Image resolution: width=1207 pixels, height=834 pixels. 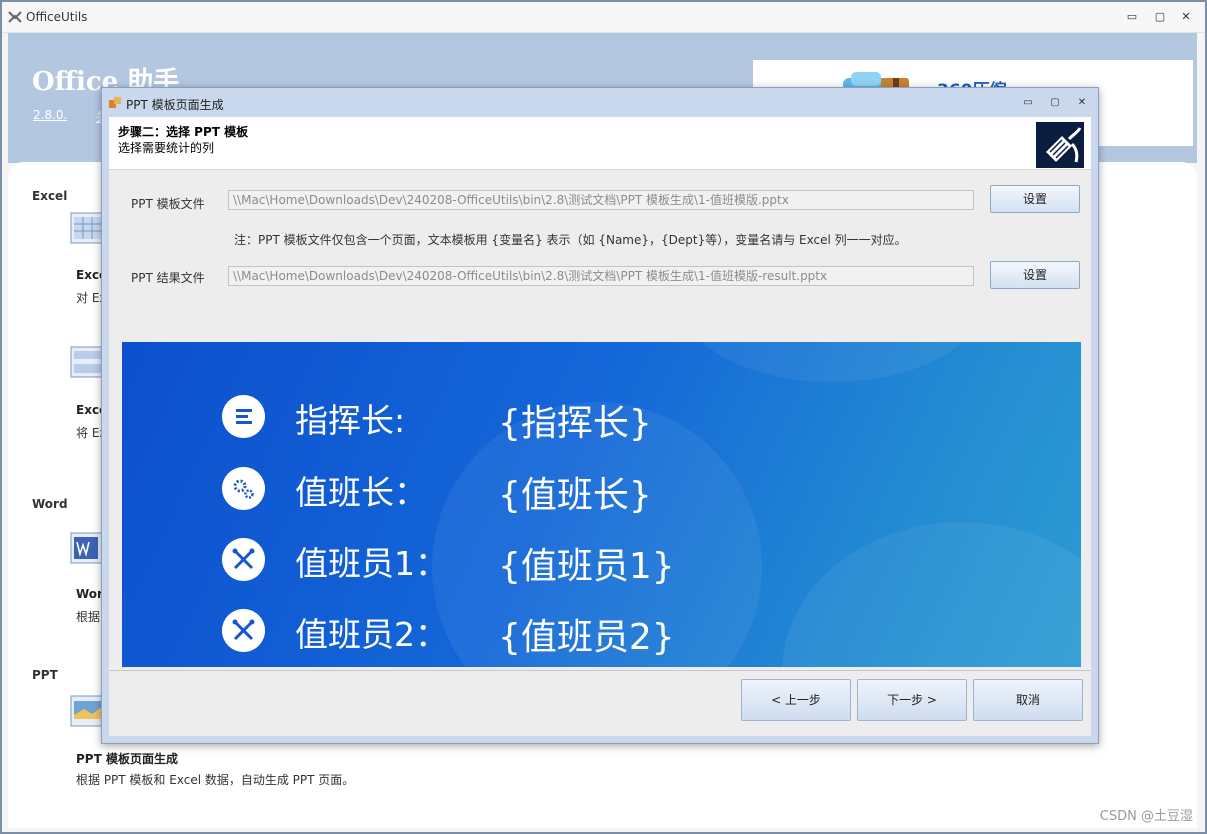 What do you see at coordinates (1035, 199) in the screenshot?
I see `template-set-button: 设置` at bounding box center [1035, 199].